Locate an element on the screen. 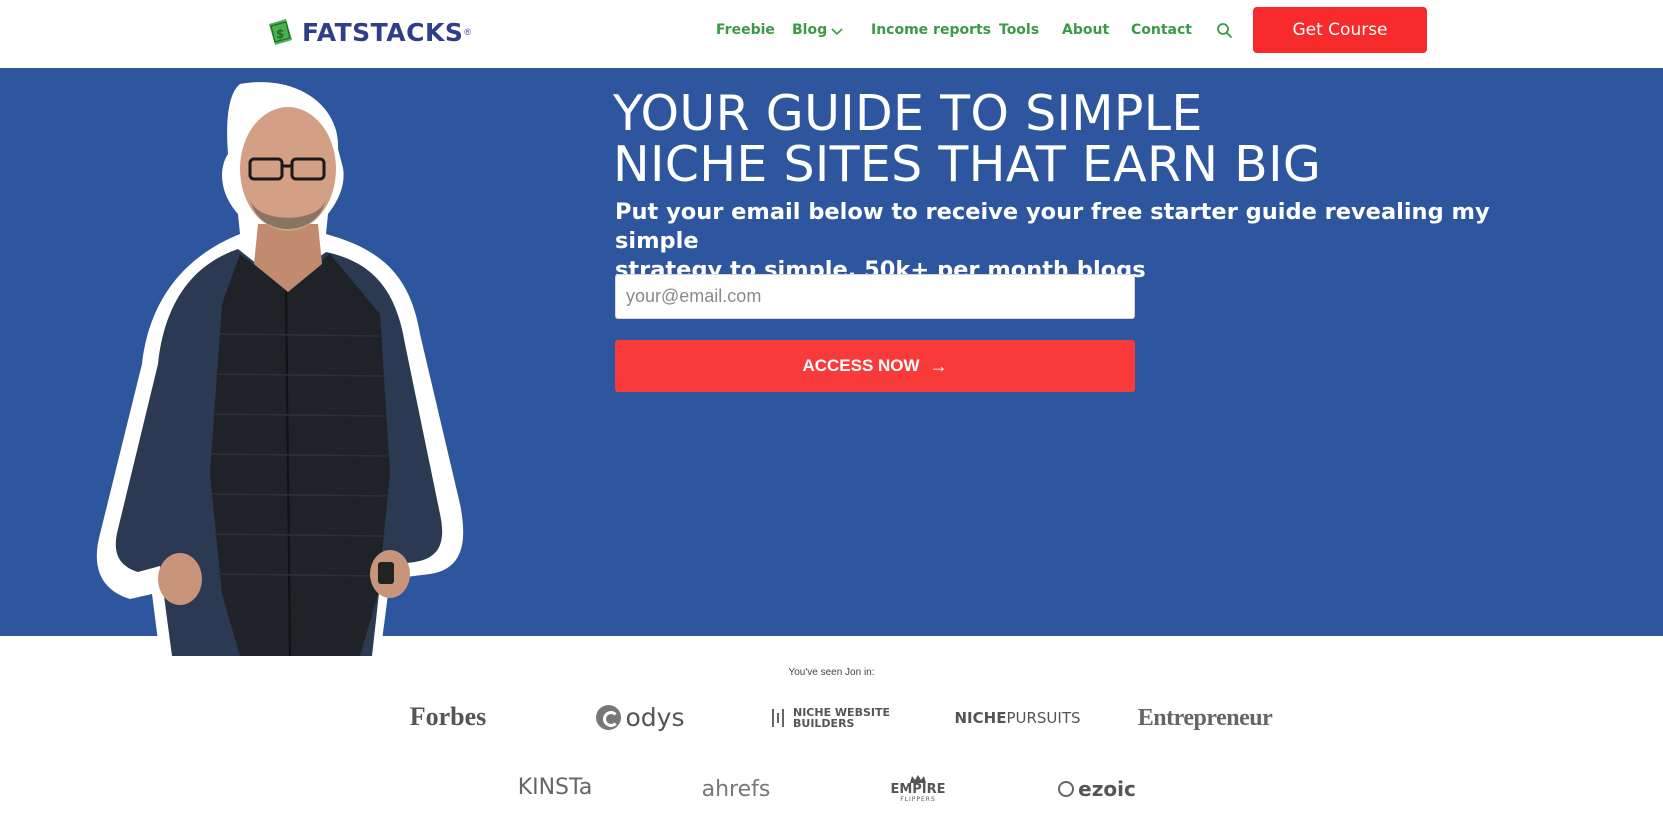  chevron-down-icon is located at coordinates (837, 31).